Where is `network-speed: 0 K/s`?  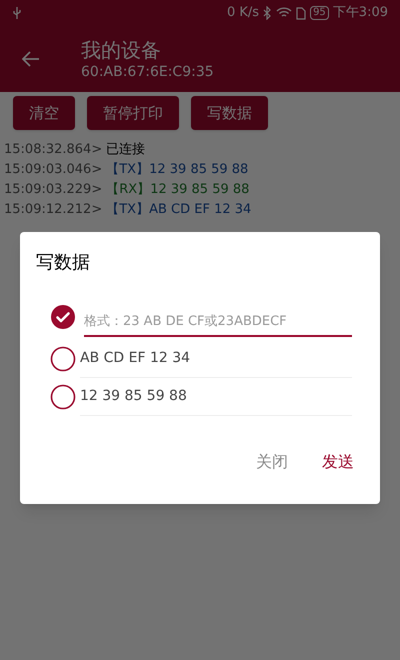 network-speed: 0 K/s is located at coordinates (243, 13).